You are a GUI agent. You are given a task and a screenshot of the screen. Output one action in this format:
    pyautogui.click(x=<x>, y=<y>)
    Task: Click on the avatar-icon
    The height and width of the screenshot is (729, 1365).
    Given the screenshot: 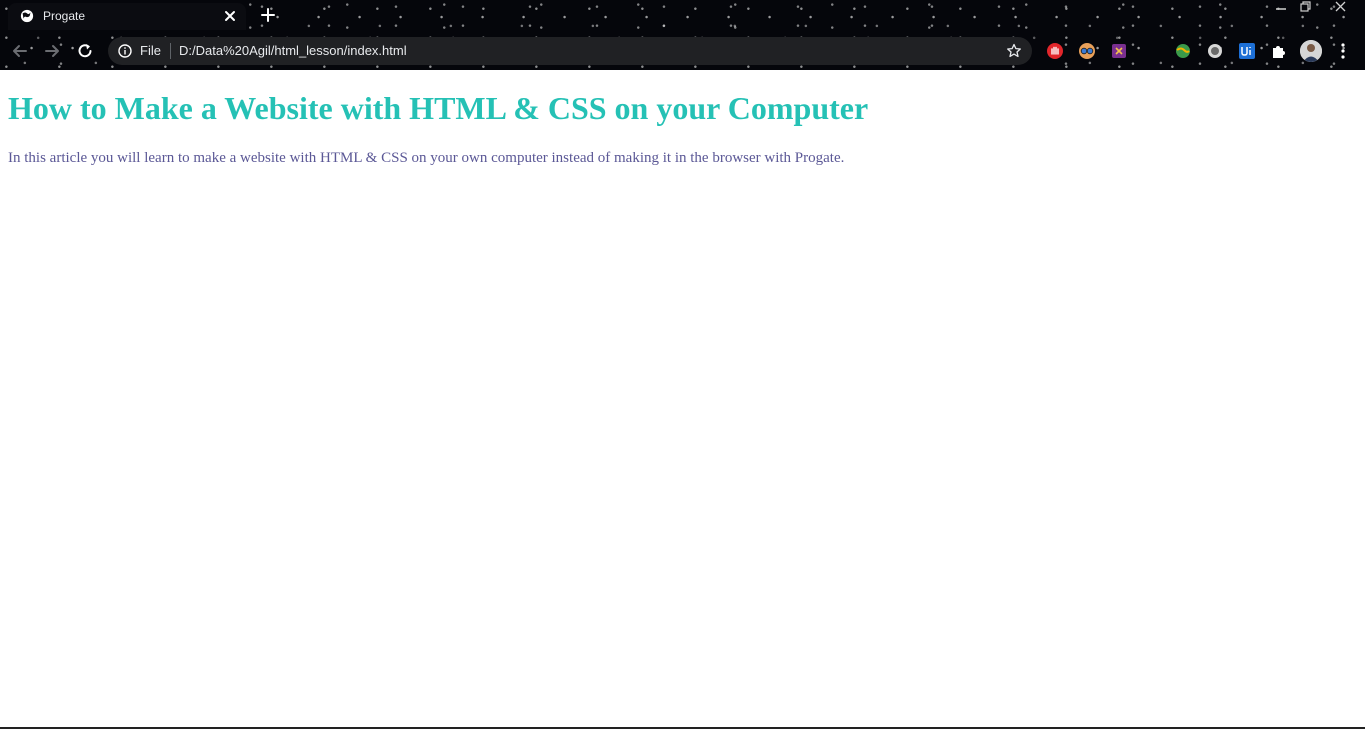 What is the action you would take?
    pyautogui.click(x=1311, y=51)
    